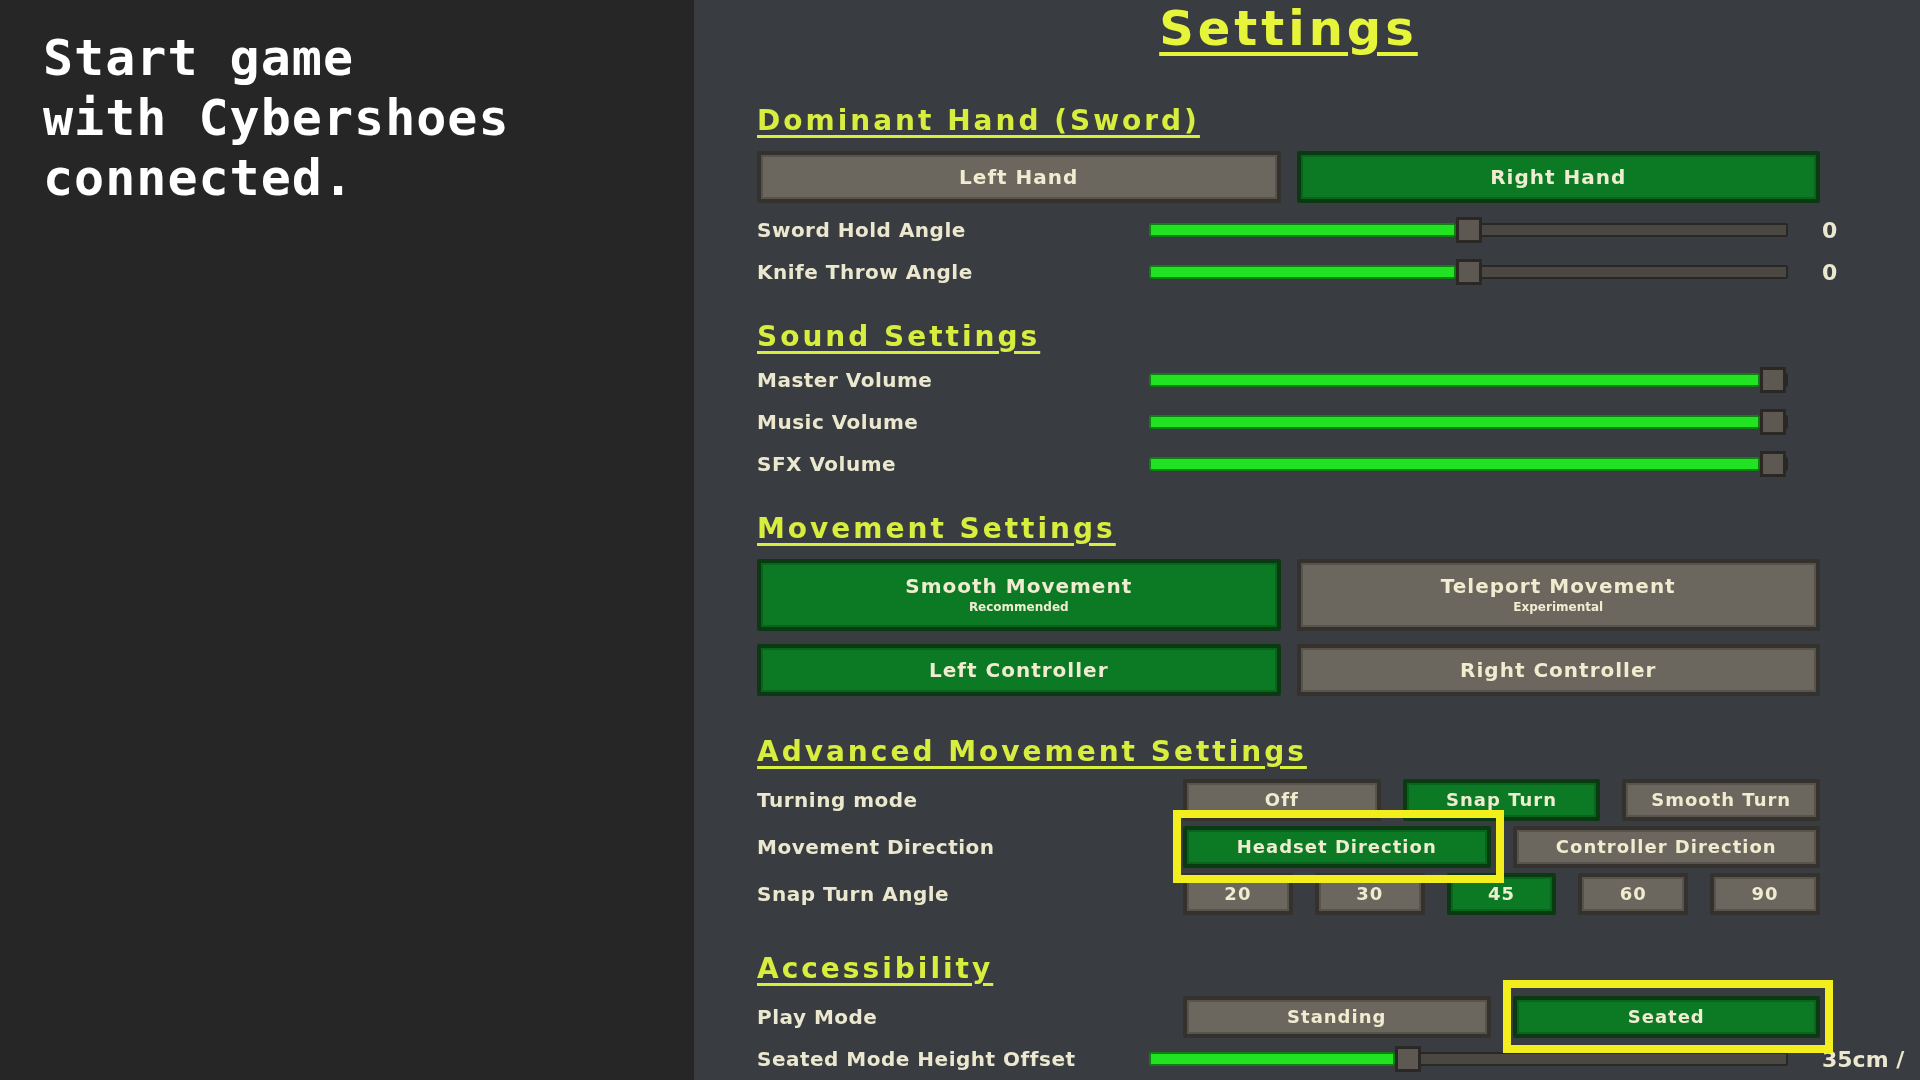  Describe the element at coordinates (1721, 800) in the screenshot. I see `option-button: Smooth Turn` at that location.